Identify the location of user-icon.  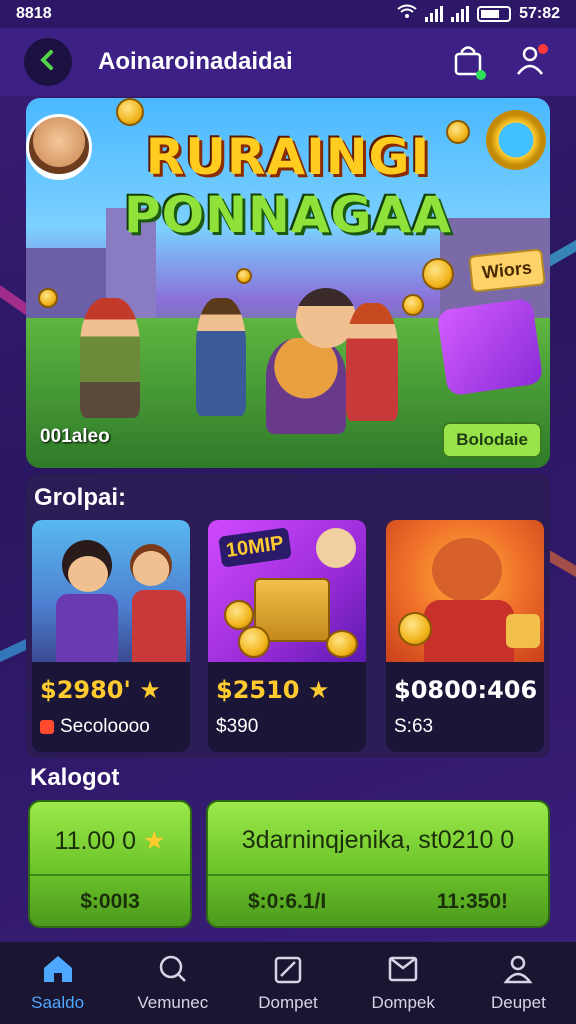
(518, 971).